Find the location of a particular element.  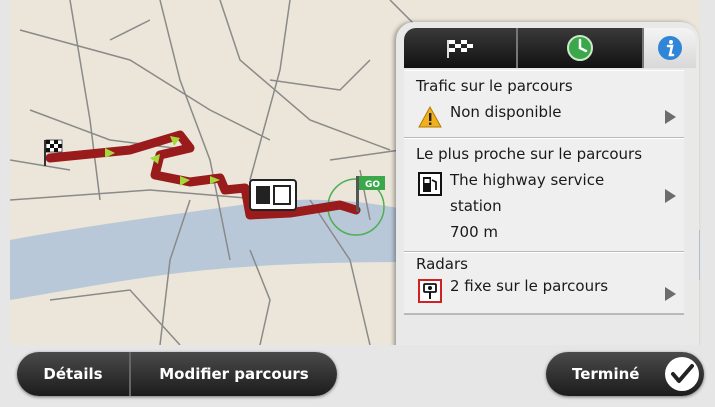

details-button: Détails is located at coordinates (73, 374).